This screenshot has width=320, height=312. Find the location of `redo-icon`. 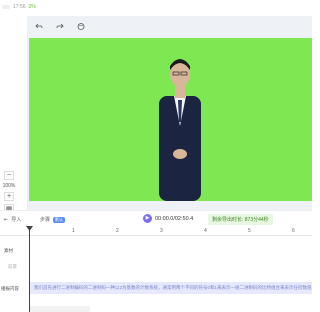

redo-icon is located at coordinates (60, 27).